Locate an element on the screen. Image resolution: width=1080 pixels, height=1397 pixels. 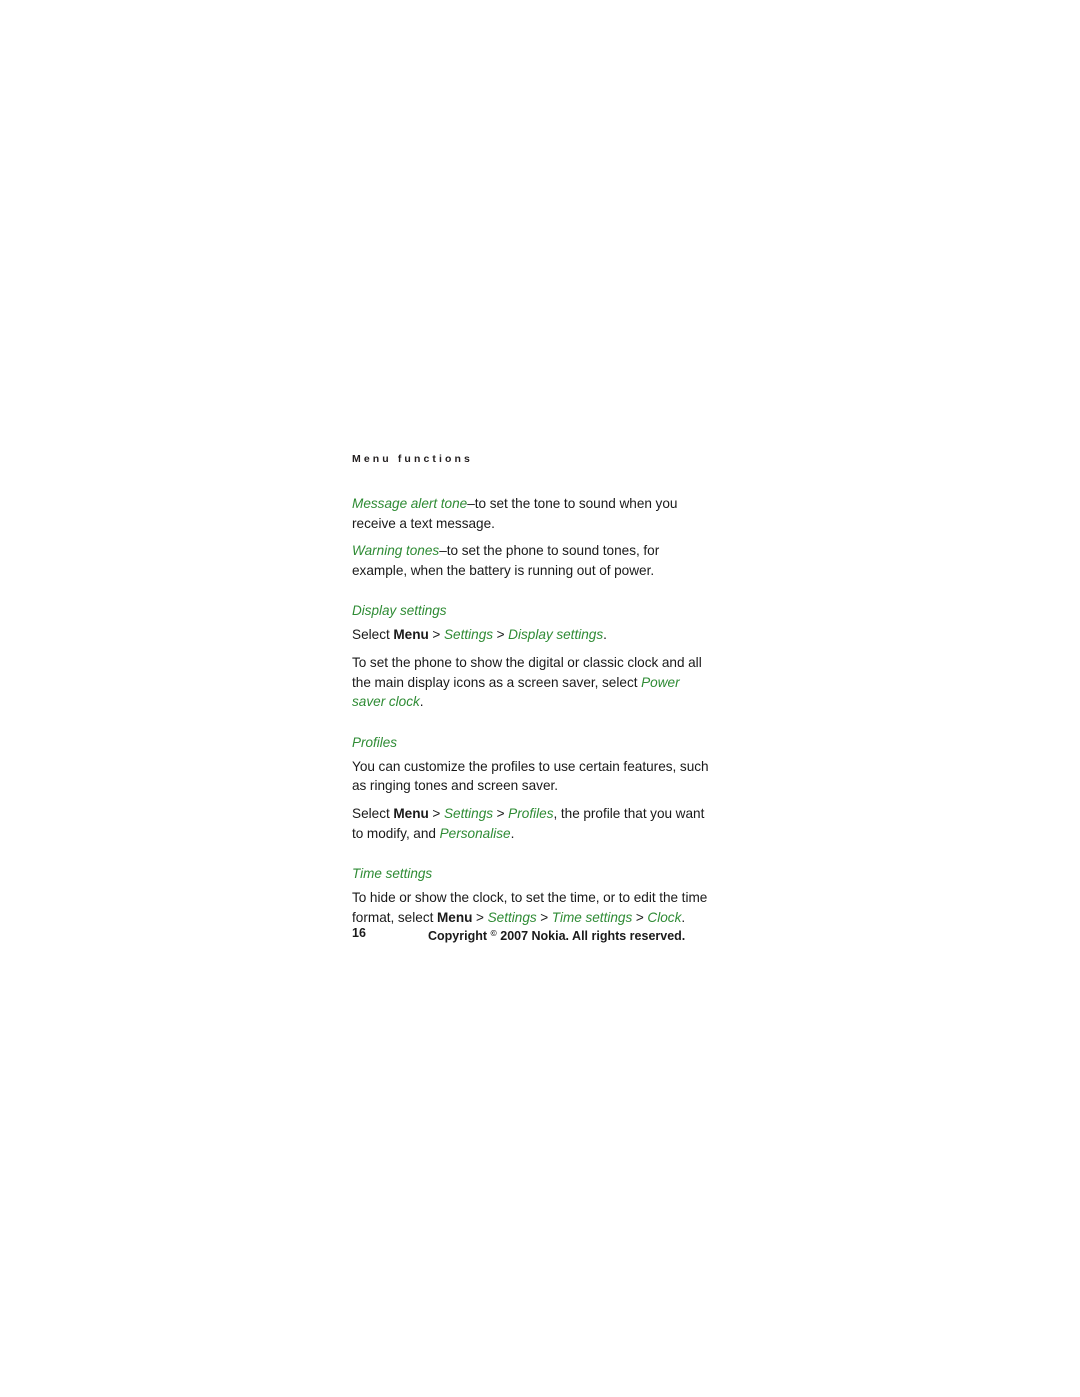
page-number: 16 is located at coordinates (359, 933).